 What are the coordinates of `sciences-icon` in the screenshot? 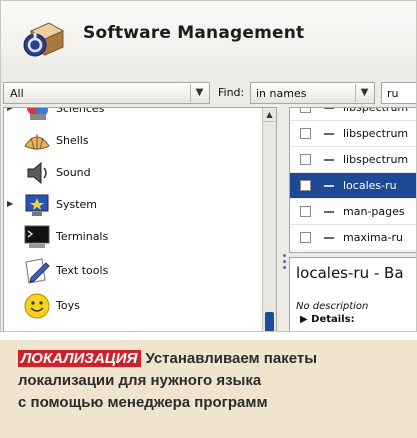 It's located at (37, 114).